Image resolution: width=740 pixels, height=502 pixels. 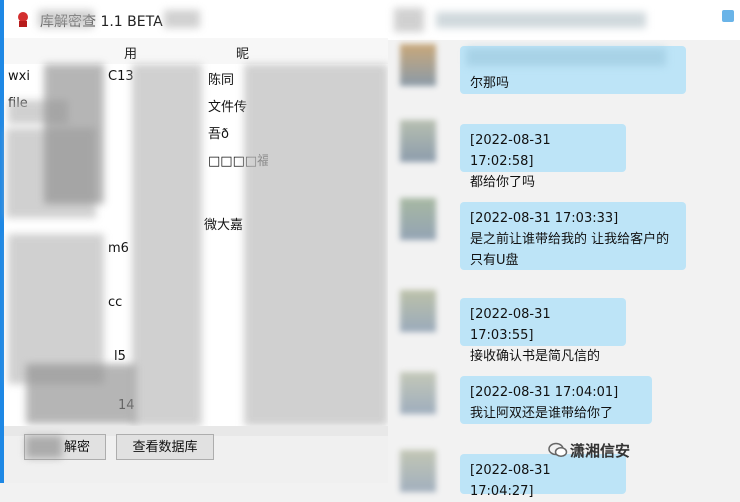 I want to click on message-time: [2022-08-31 17:04:01], so click(x=544, y=392).